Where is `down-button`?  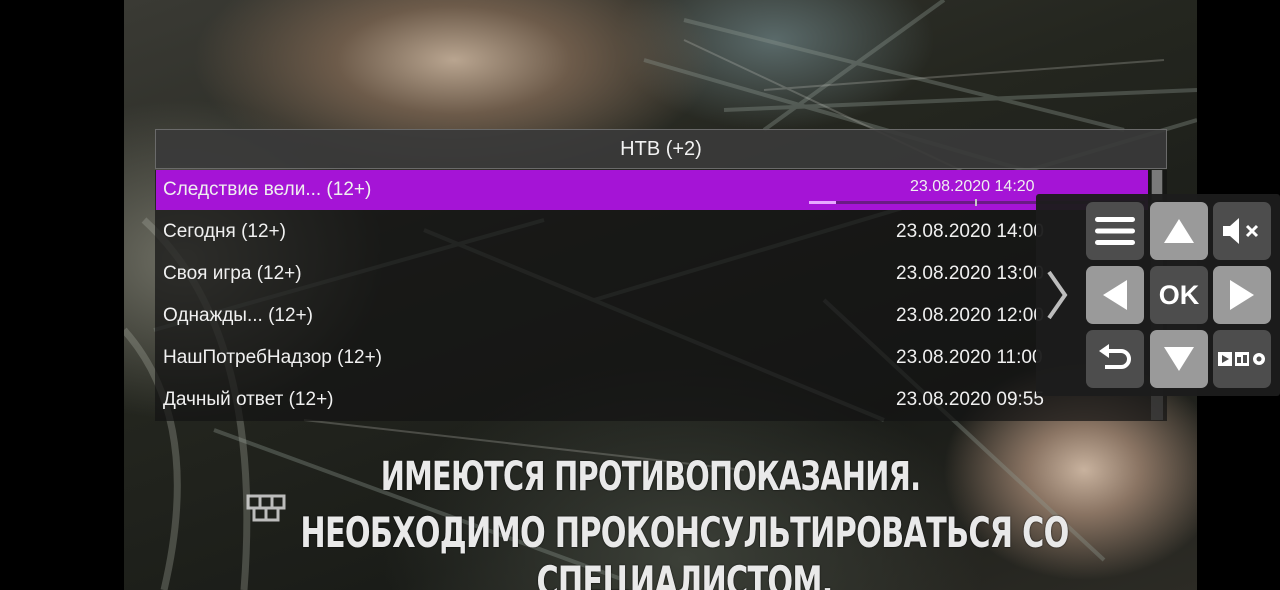 down-button is located at coordinates (1179, 359).